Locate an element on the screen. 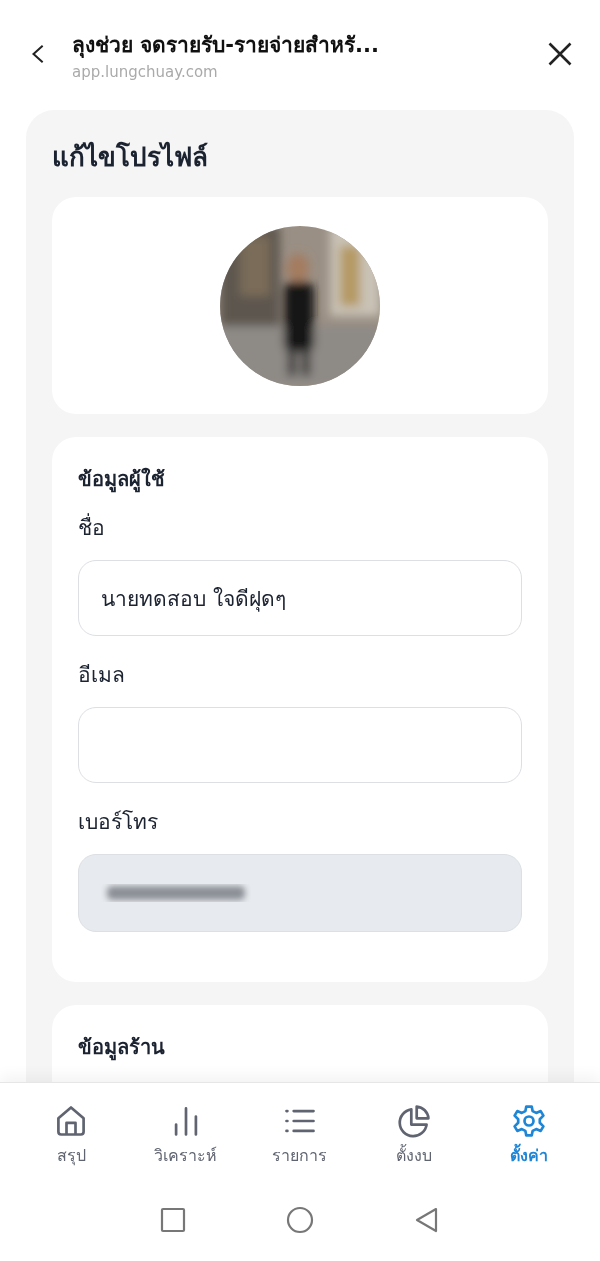  back-button-icon is located at coordinates (427, 1220).